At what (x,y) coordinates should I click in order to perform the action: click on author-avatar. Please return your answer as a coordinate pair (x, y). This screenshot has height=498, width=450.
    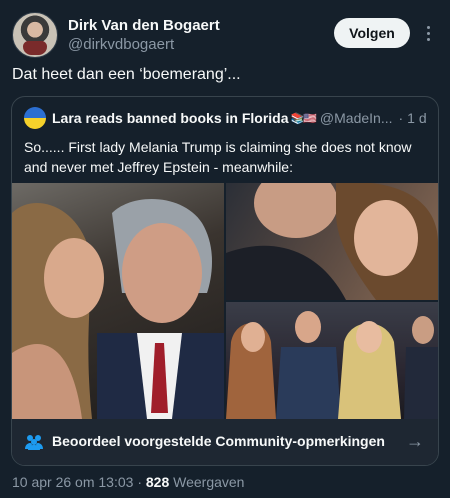
    Looking at the image, I should click on (35, 35).